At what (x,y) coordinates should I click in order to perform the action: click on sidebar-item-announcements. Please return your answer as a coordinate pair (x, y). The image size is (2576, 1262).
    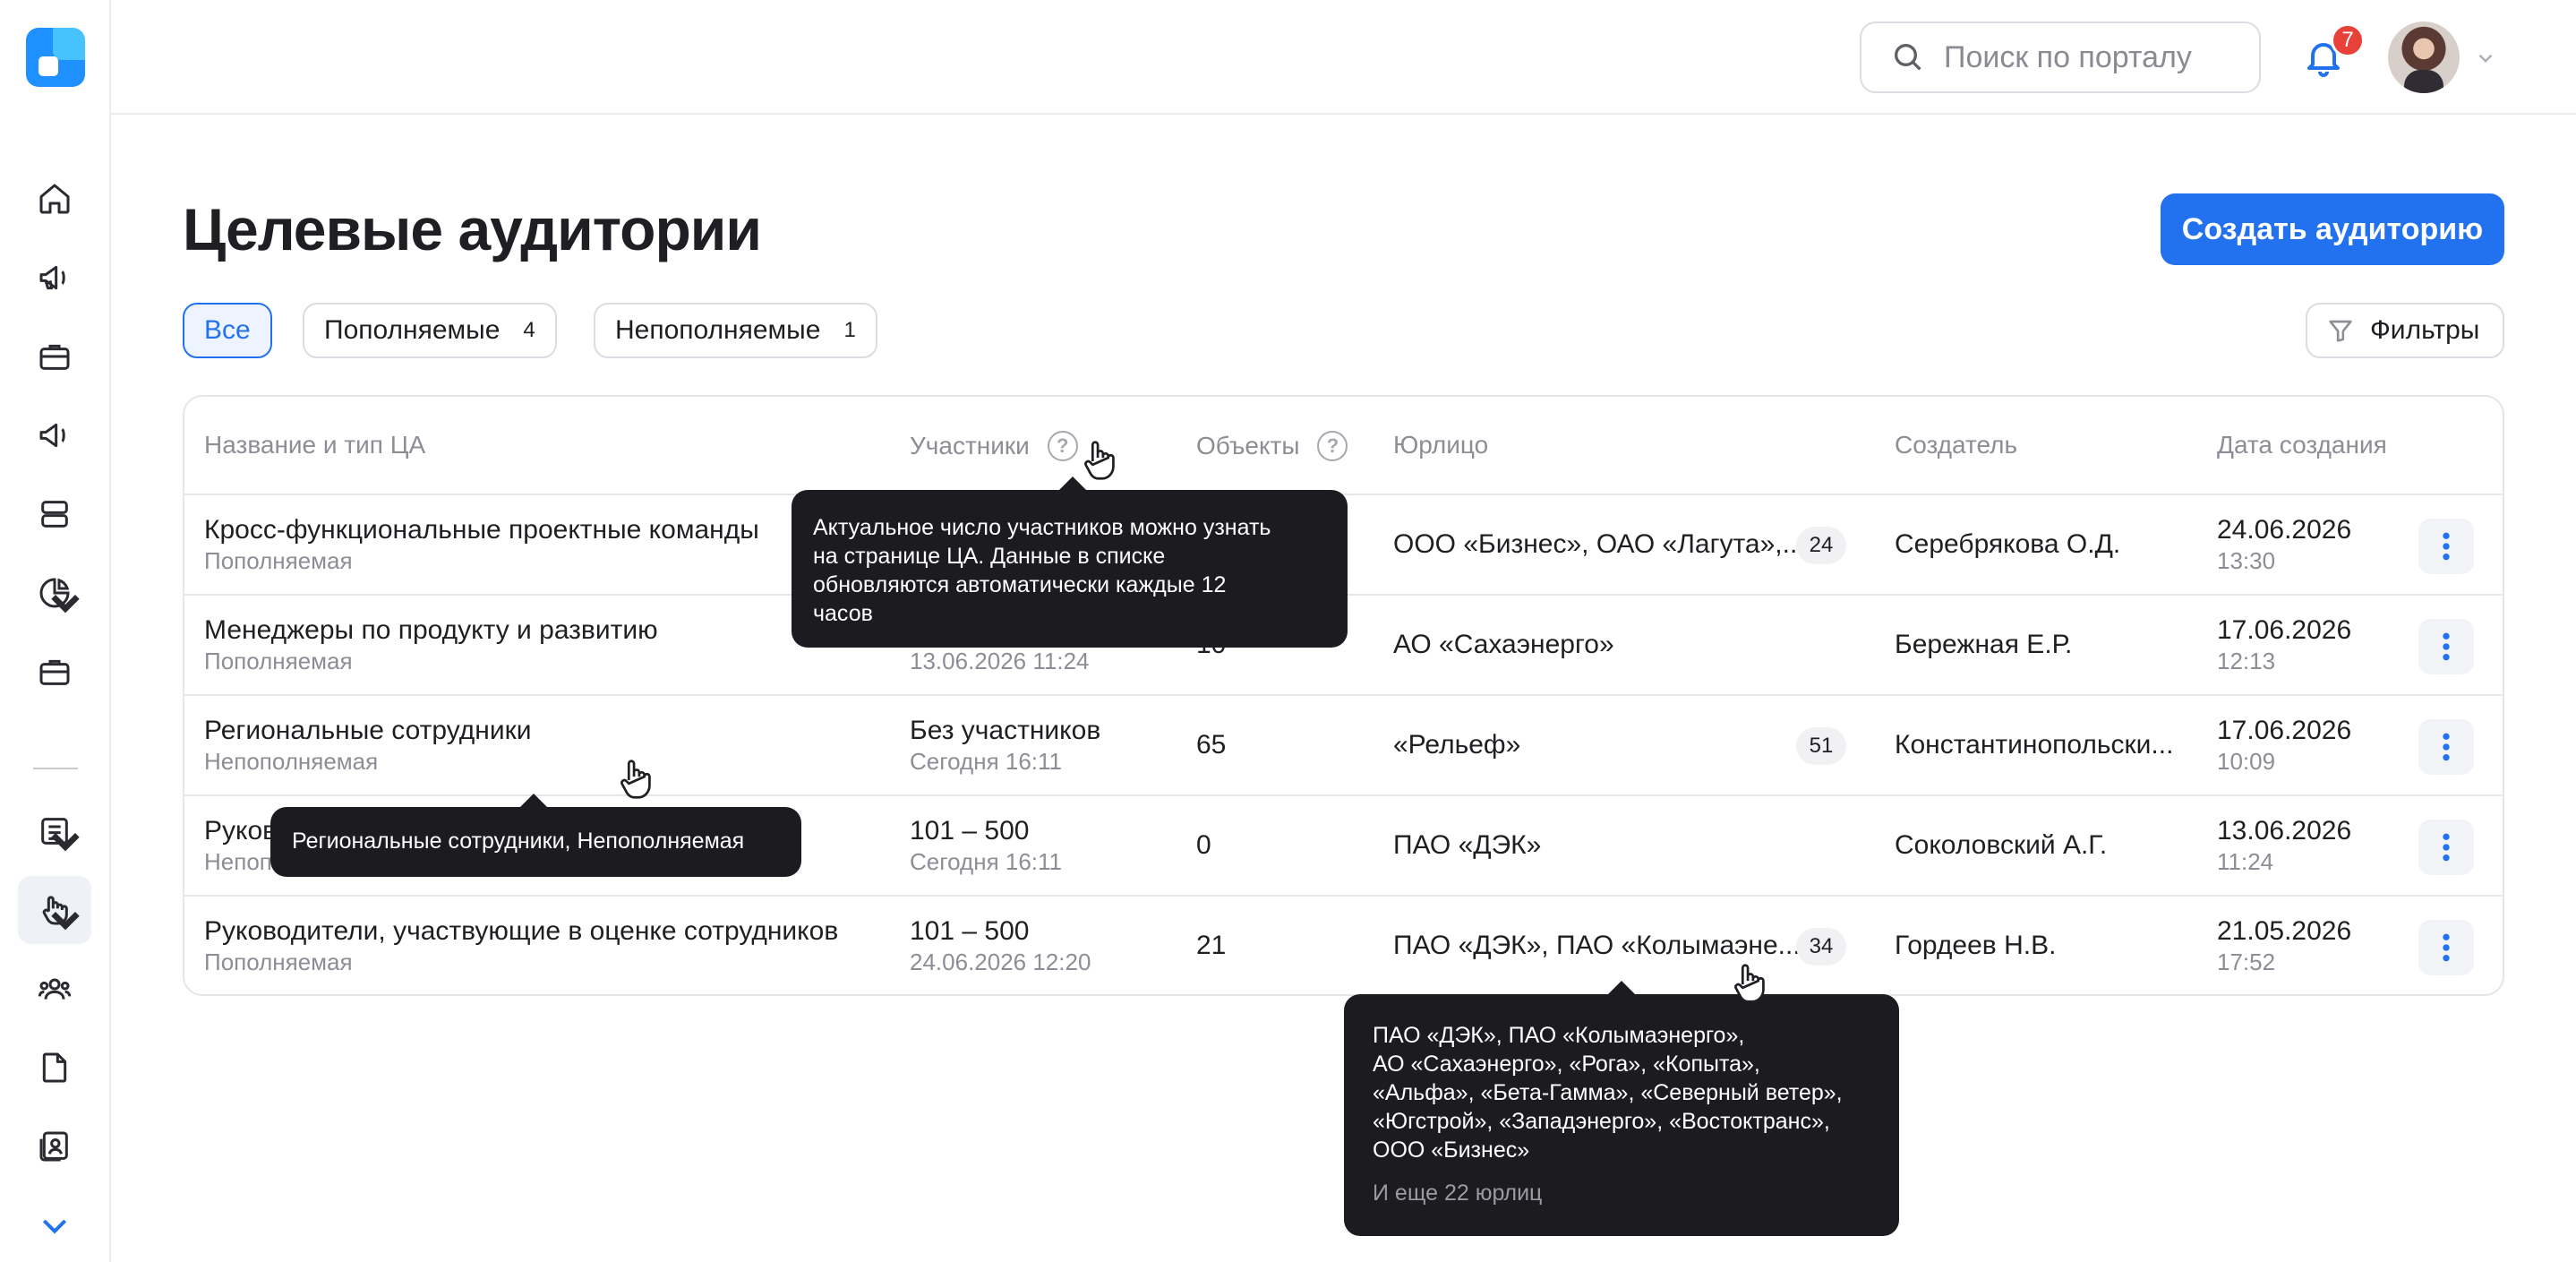
    Looking at the image, I should click on (54, 435).